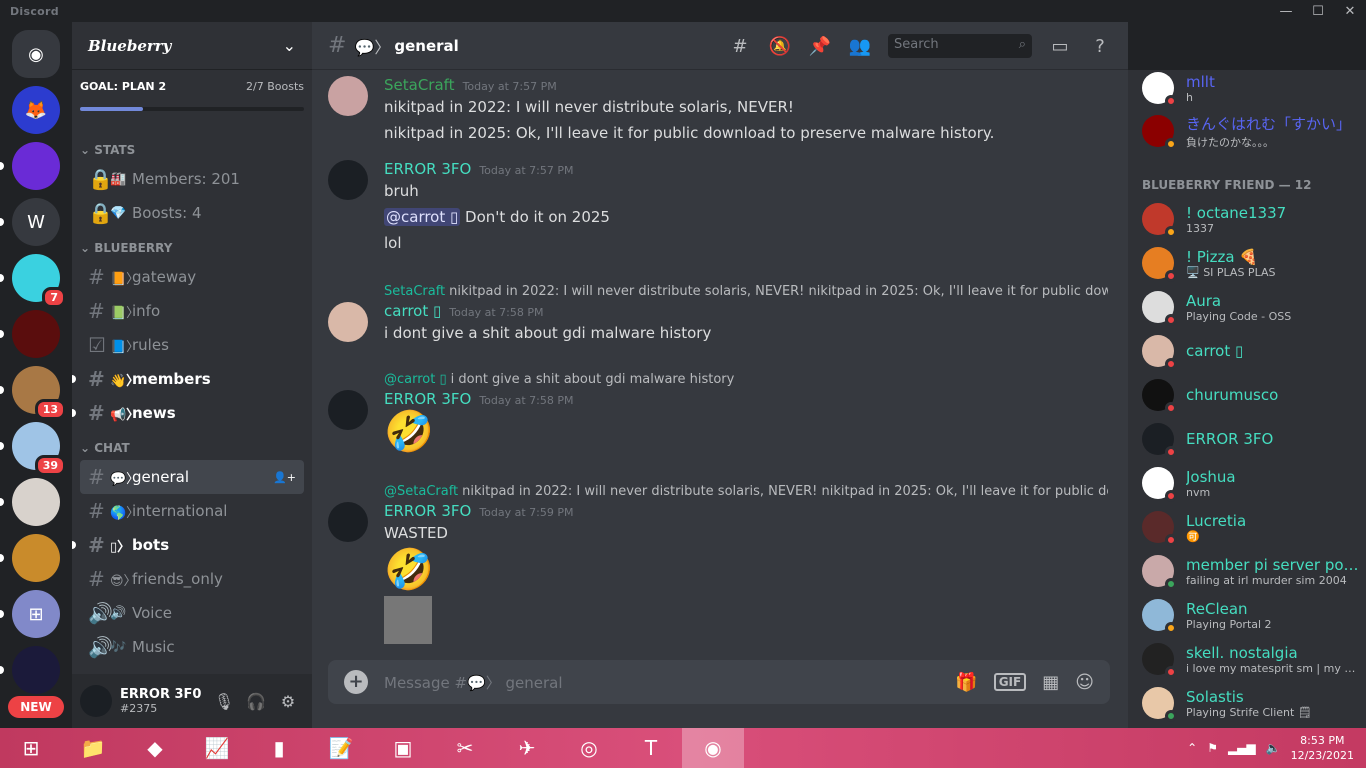 The image size is (1366, 768). Describe the element at coordinates (31, 748) in the screenshot. I see `start-icon: ⊞` at that location.